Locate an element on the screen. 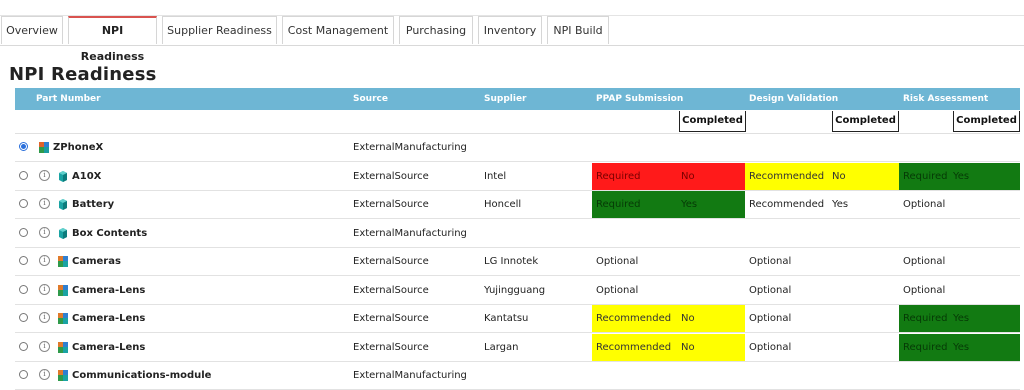  part-number: Communications-module is located at coordinates (141, 375).